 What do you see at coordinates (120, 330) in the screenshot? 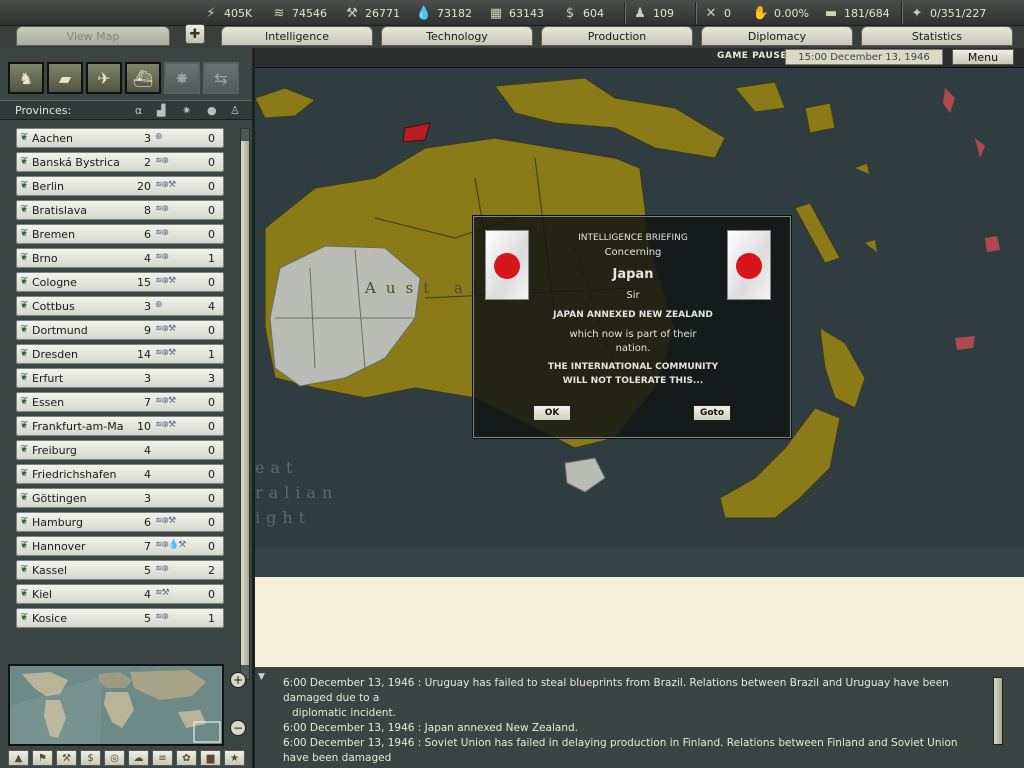
I see `province-row: ❦ Dortmund 9 ≋⊕⚒ 0` at bounding box center [120, 330].